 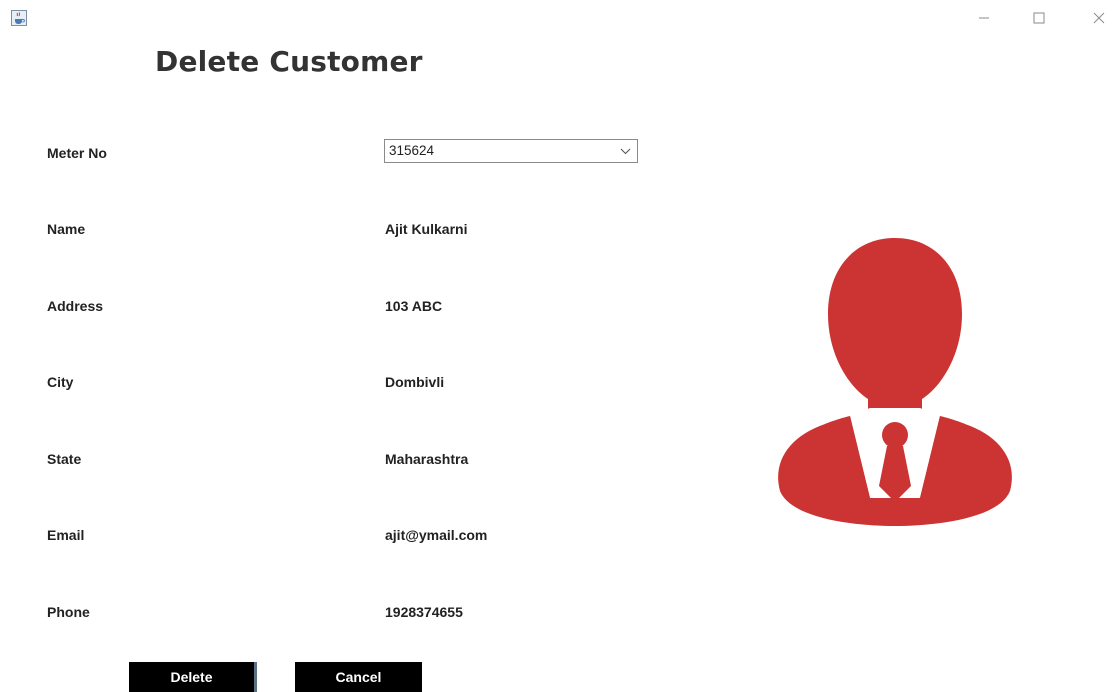 What do you see at coordinates (511, 151) in the screenshot?
I see `meter-no-select: 315624` at bounding box center [511, 151].